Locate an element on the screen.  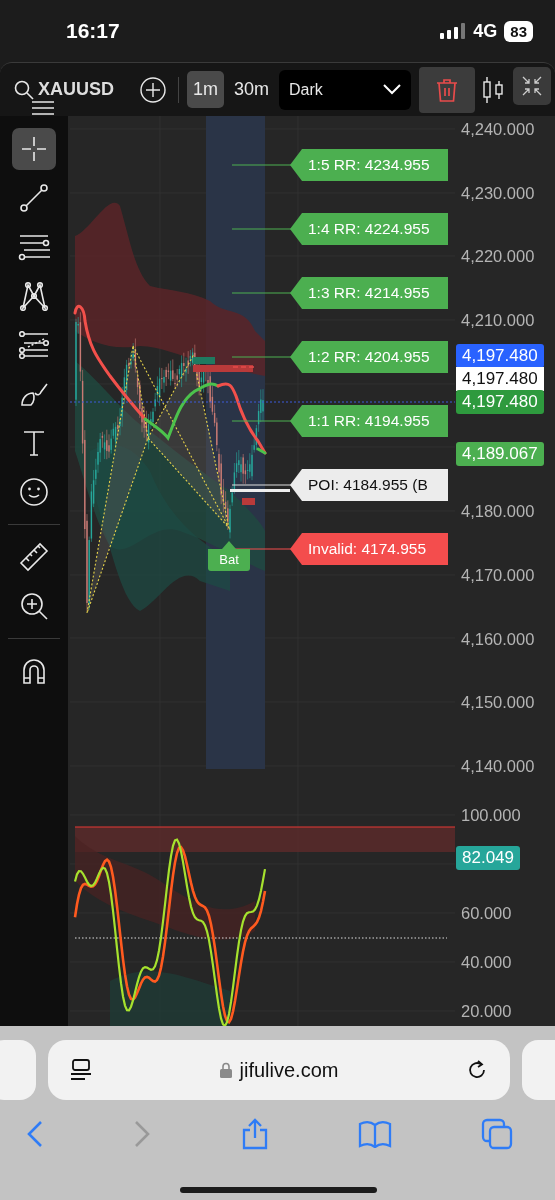
fib-lines-icon is located at coordinates (34, 345).